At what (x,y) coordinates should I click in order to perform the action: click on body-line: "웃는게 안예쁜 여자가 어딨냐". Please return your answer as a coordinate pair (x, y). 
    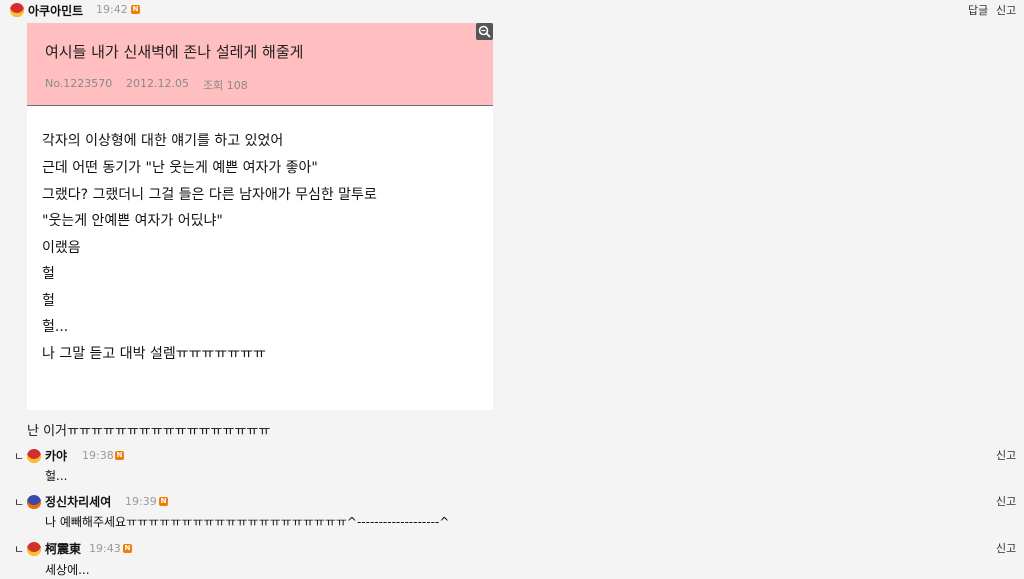
    Looking at the image, I should click on (132, 221).